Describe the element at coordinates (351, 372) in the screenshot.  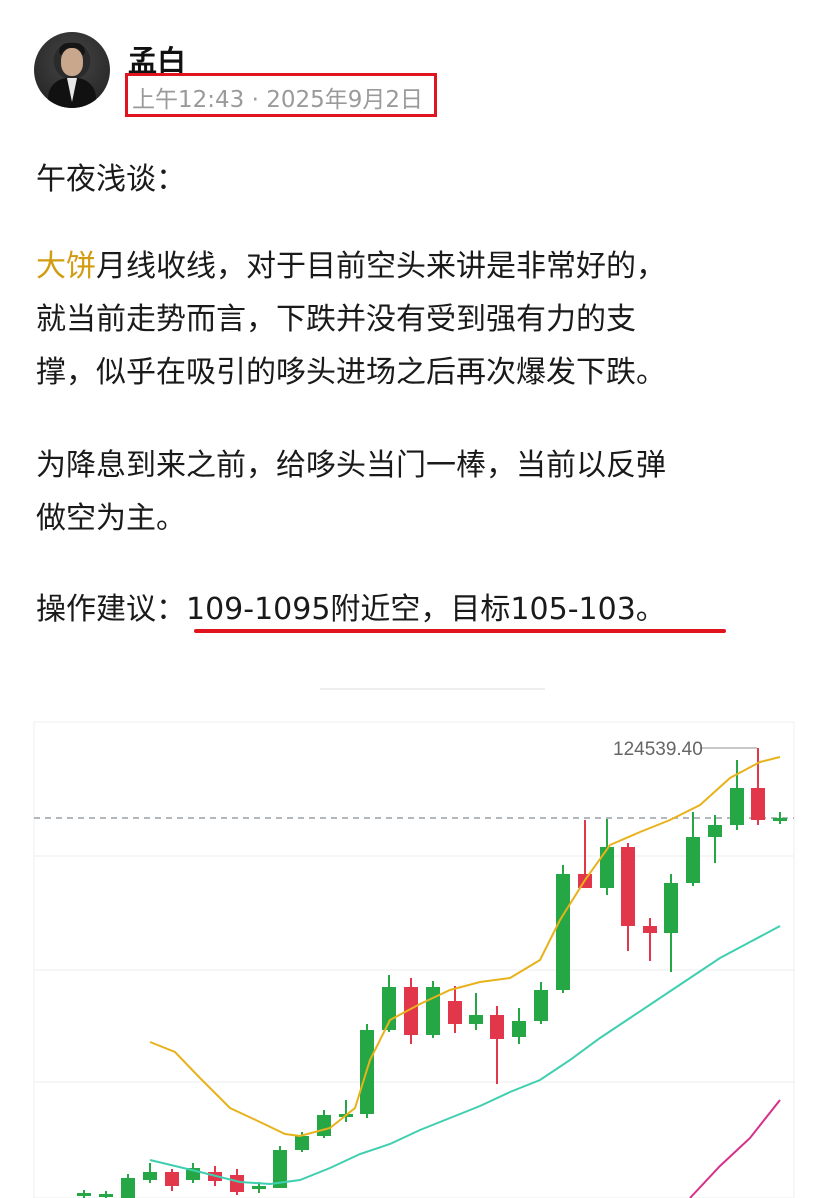
I see `post-line-4: 撑，似乎在吸引的哆头进场之后再次爆发下跌。` at that location.